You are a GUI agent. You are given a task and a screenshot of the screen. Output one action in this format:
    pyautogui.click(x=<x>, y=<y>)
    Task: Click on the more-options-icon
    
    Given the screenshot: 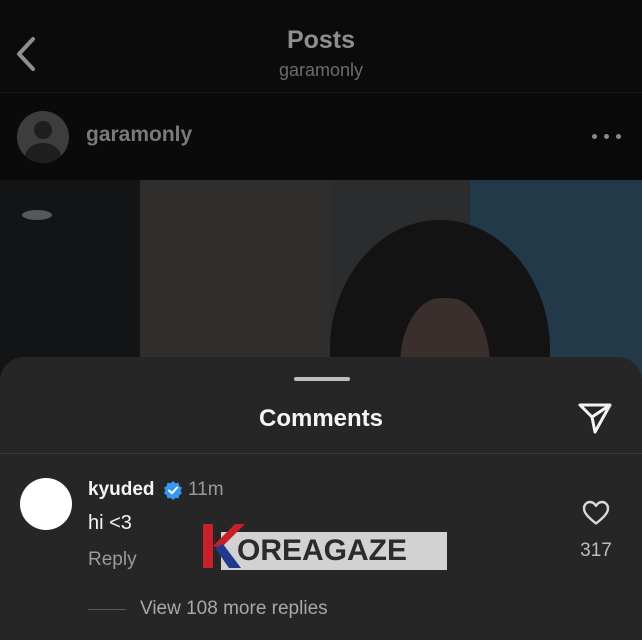 What is the action you would take?
    pyautogui.click(x=607, y=136)
    